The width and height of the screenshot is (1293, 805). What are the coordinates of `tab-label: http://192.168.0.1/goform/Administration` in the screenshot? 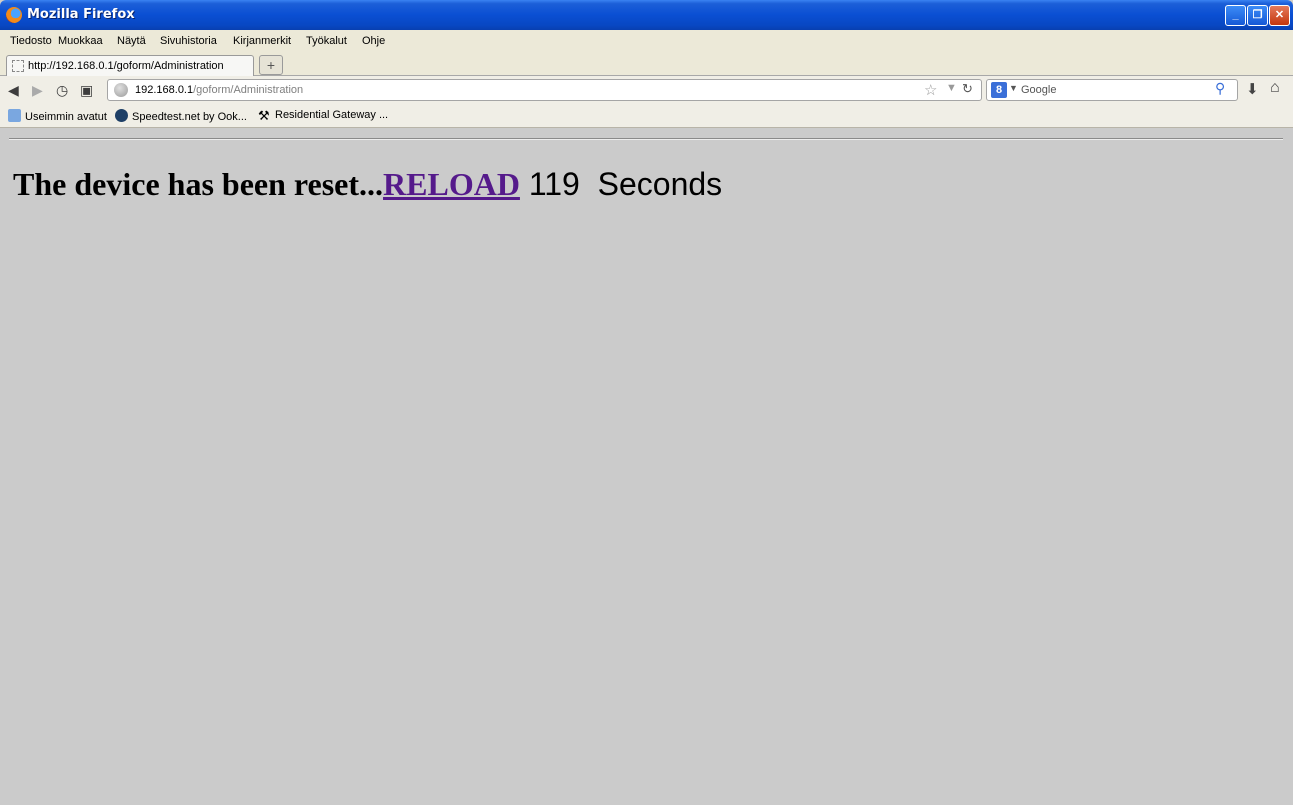 It's located at (126, 66).